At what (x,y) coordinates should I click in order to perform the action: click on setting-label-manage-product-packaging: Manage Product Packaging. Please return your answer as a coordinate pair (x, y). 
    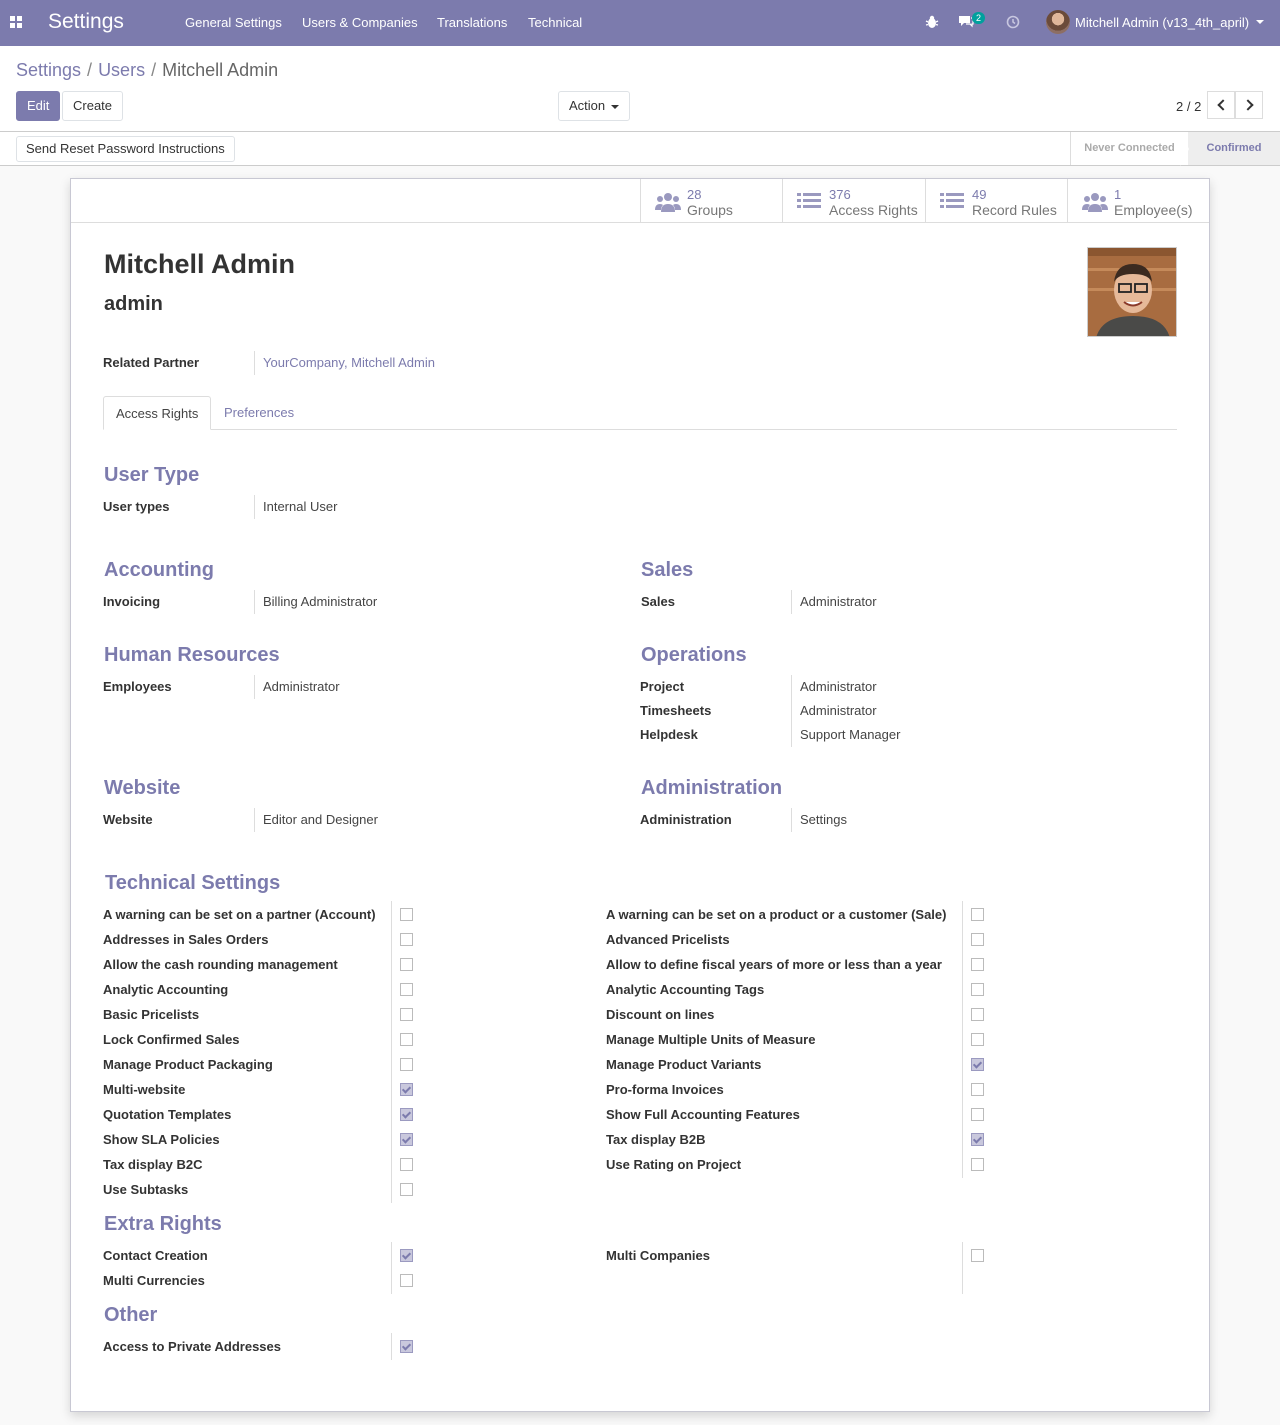
    Looking at the image, I should click on (188, 1064).